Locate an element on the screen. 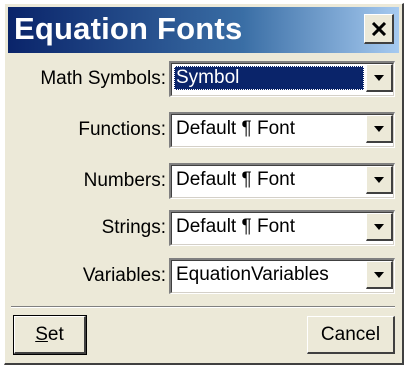 The width and height of the screenshot is (414, 373). numbers-value: Default ¶ Font is located at coordinates (235, 179).